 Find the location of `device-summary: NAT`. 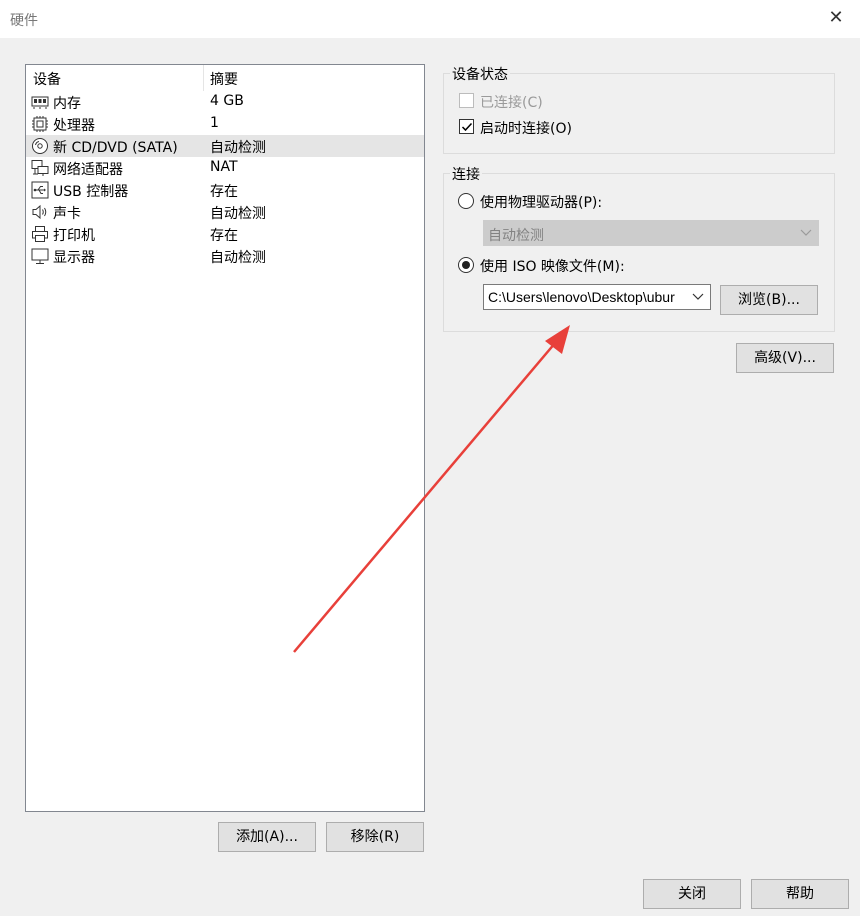

device-summary: NAT is located at coordinates (224, 167).